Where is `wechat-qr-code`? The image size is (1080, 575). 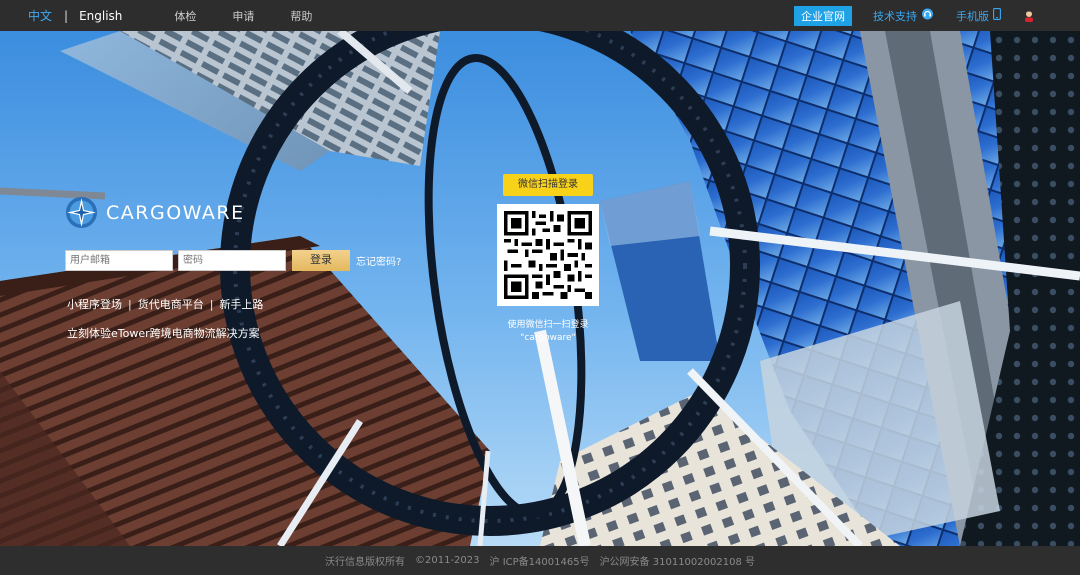 wechat-qr-code is located at coordinates (548, 255).